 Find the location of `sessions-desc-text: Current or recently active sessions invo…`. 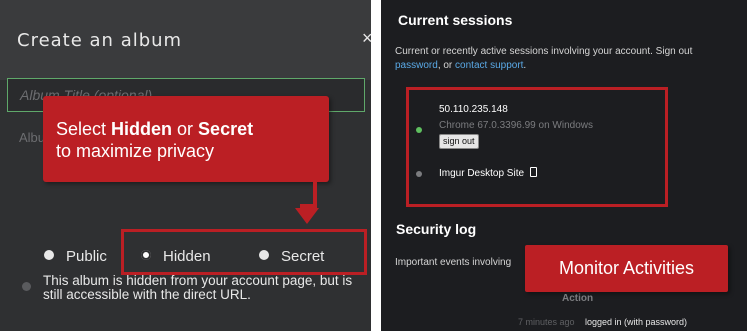

sessions-desc-text: Current or recently active sessions invo… is located at coordinates (544, 51).